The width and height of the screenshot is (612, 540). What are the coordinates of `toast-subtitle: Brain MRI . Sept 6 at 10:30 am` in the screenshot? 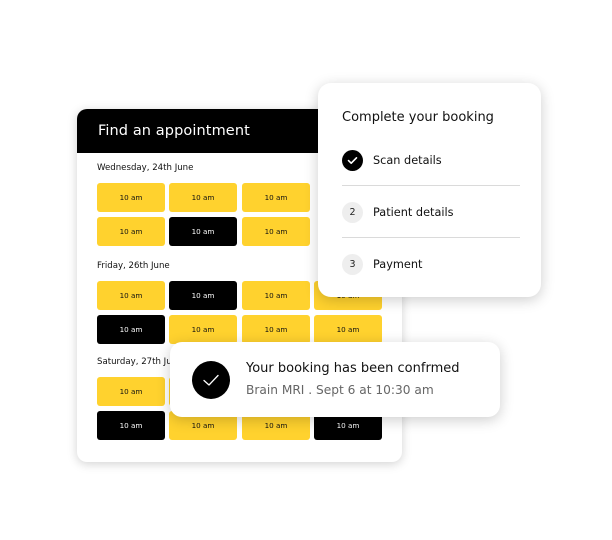 It's located at (340, 390).